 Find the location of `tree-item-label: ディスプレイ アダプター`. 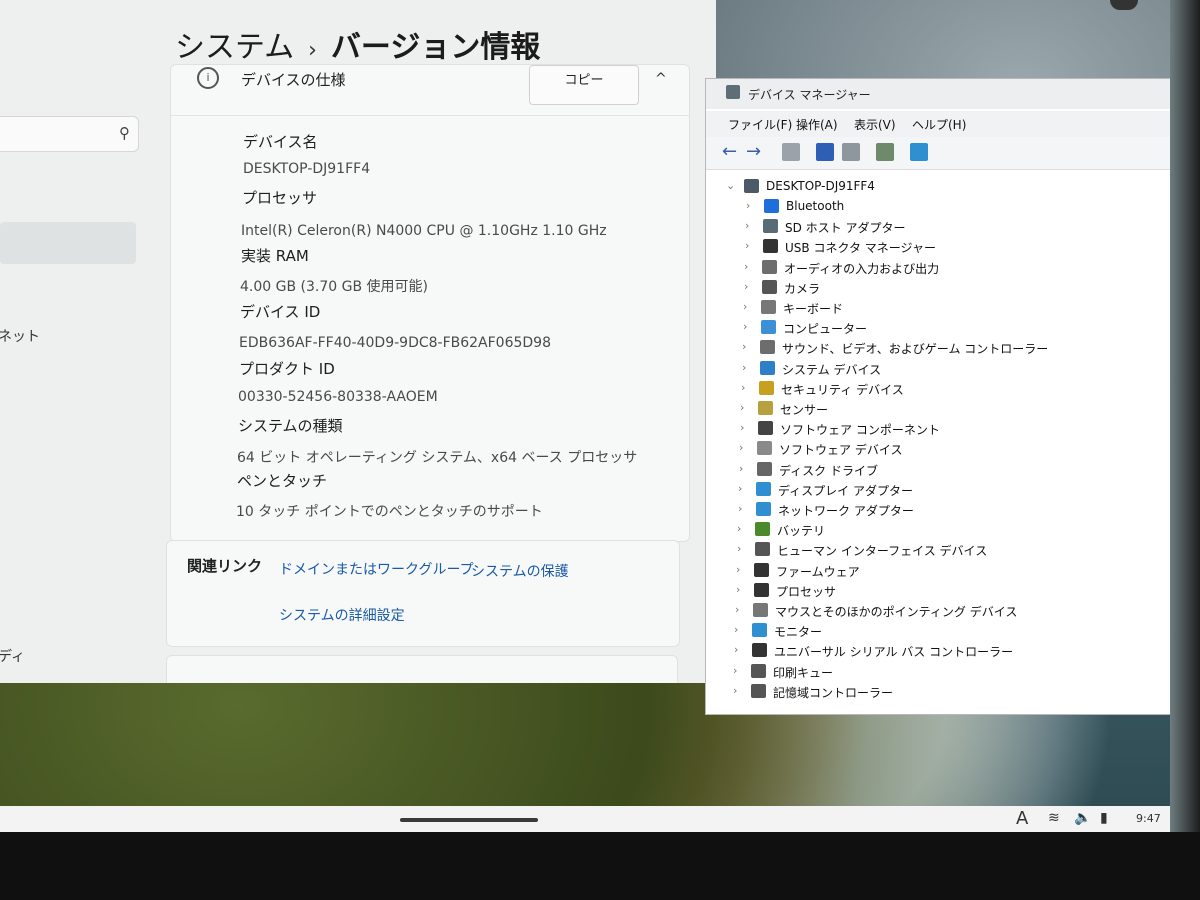

tree-item-label: ディスプレイ アダプター is located at coordinates (845, 490).